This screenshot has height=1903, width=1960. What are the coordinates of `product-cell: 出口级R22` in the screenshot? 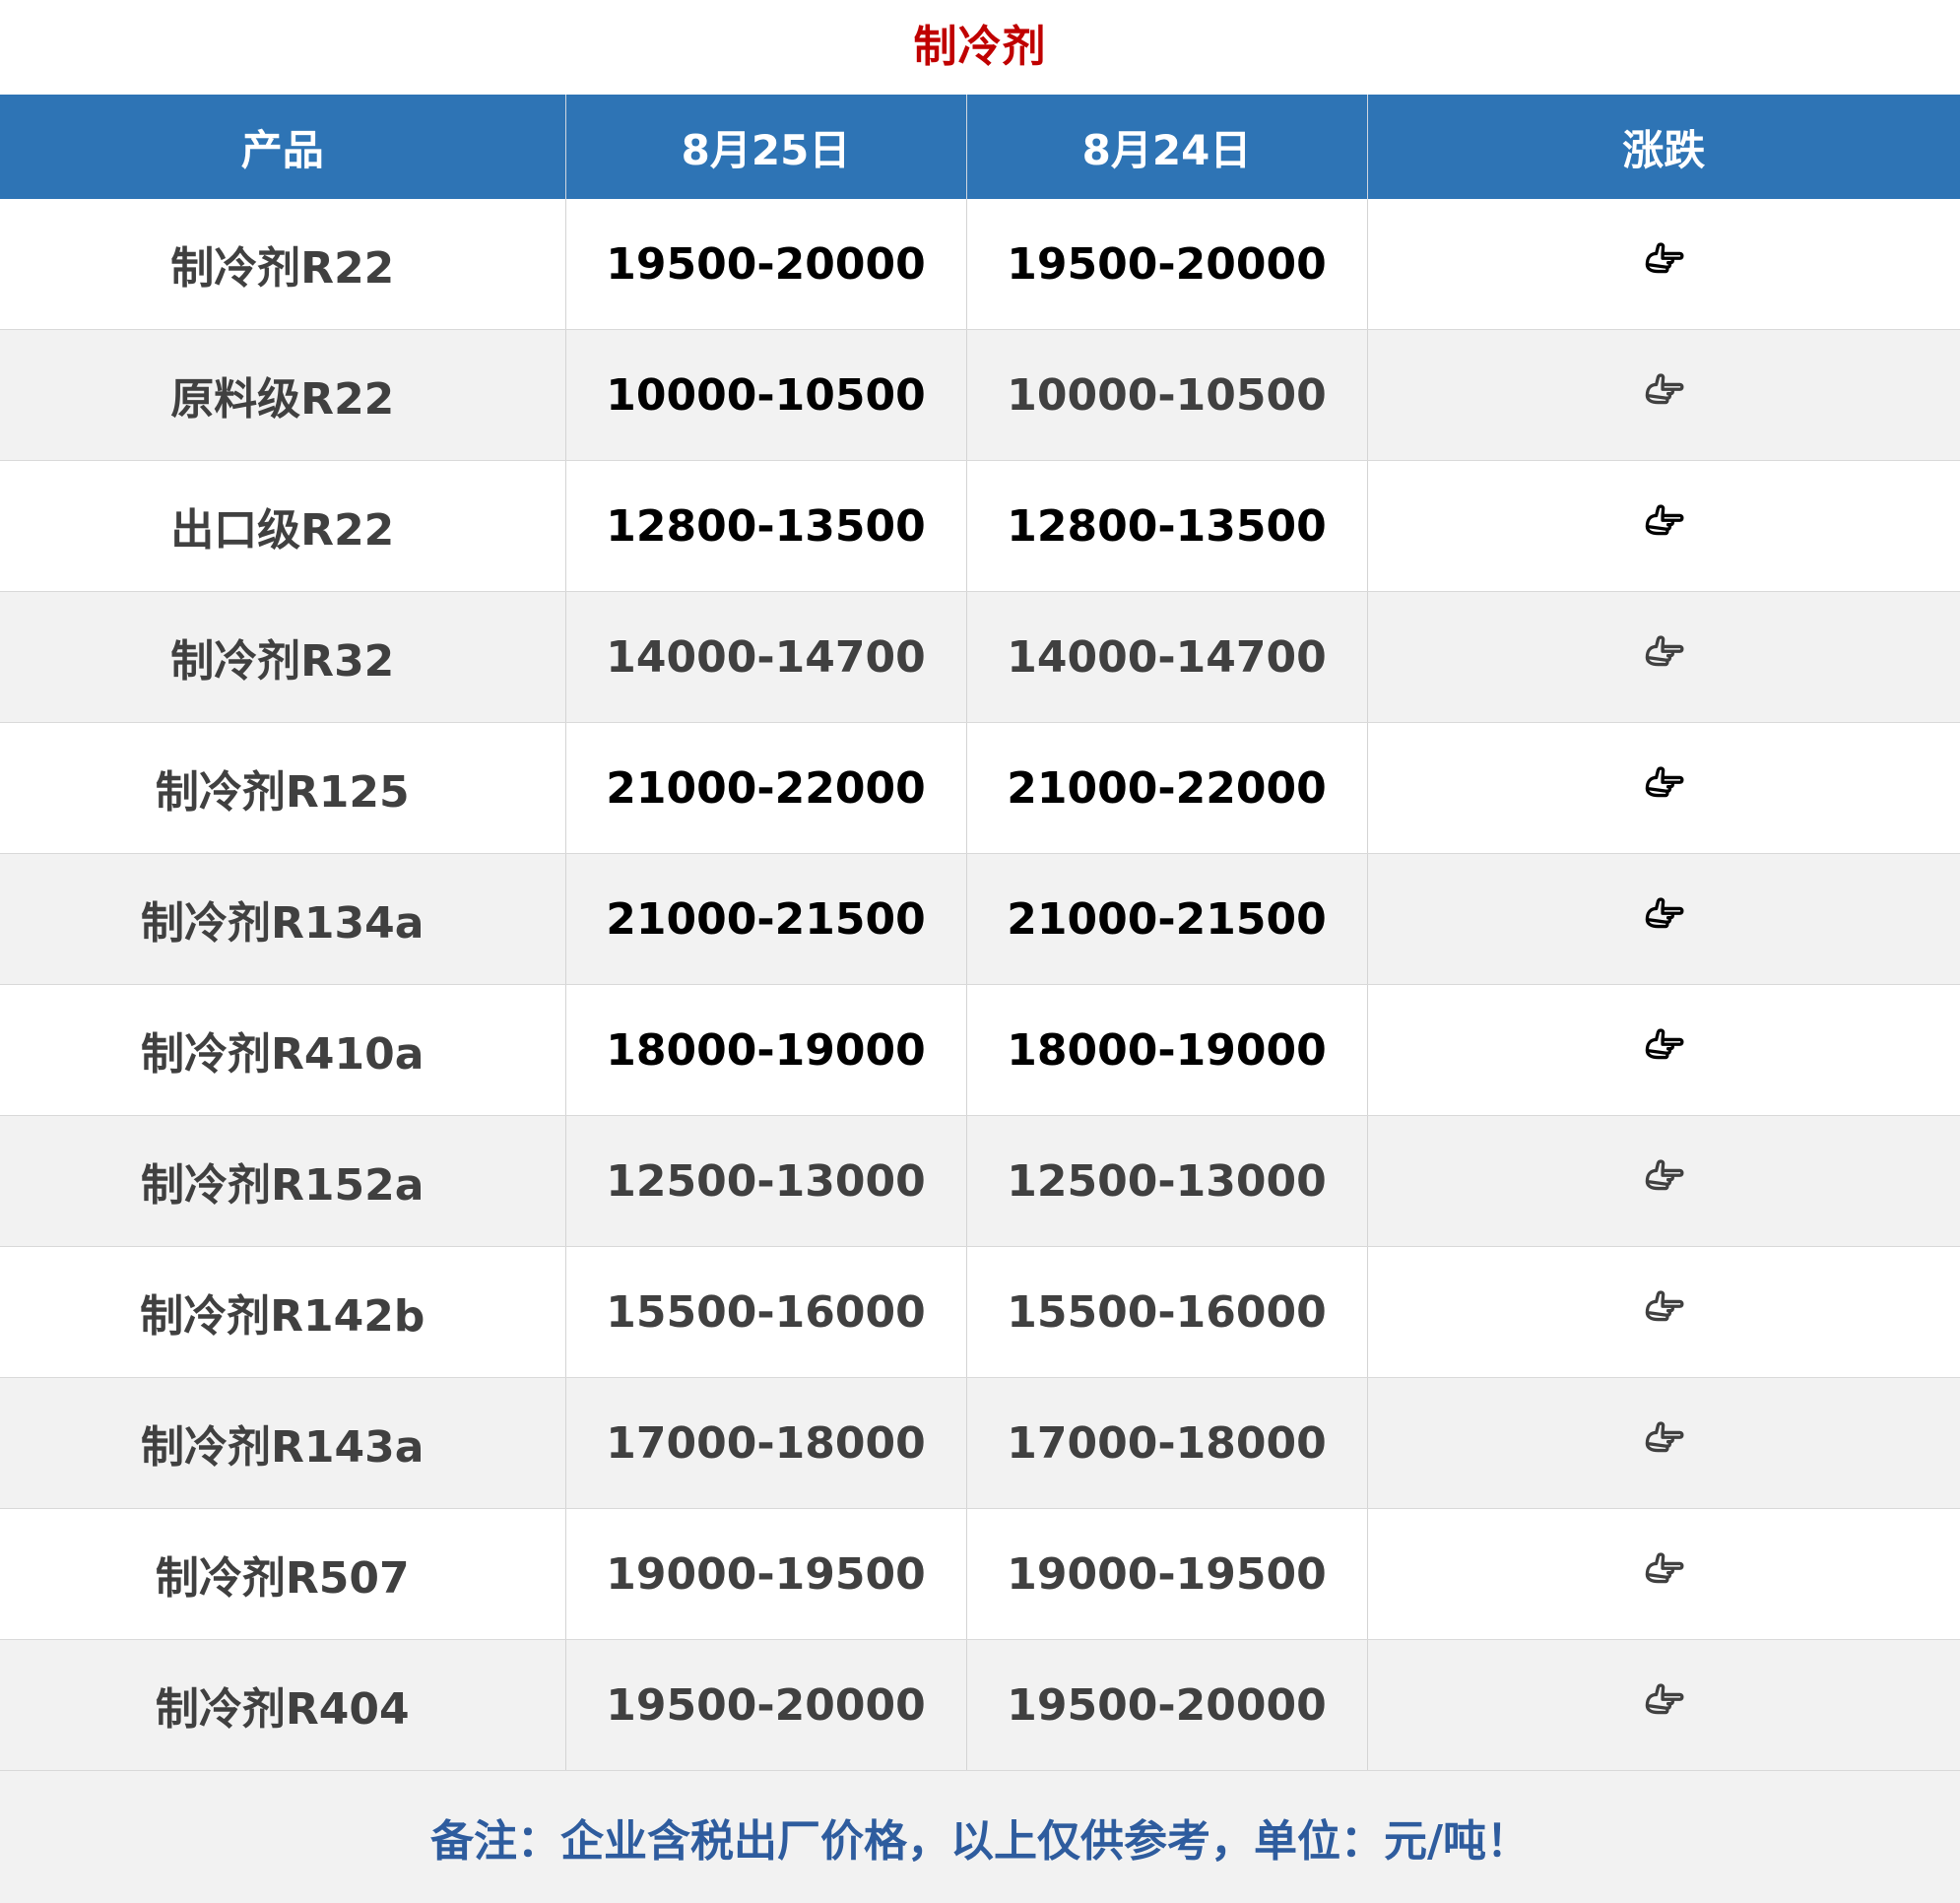 It's located at (282, 526).